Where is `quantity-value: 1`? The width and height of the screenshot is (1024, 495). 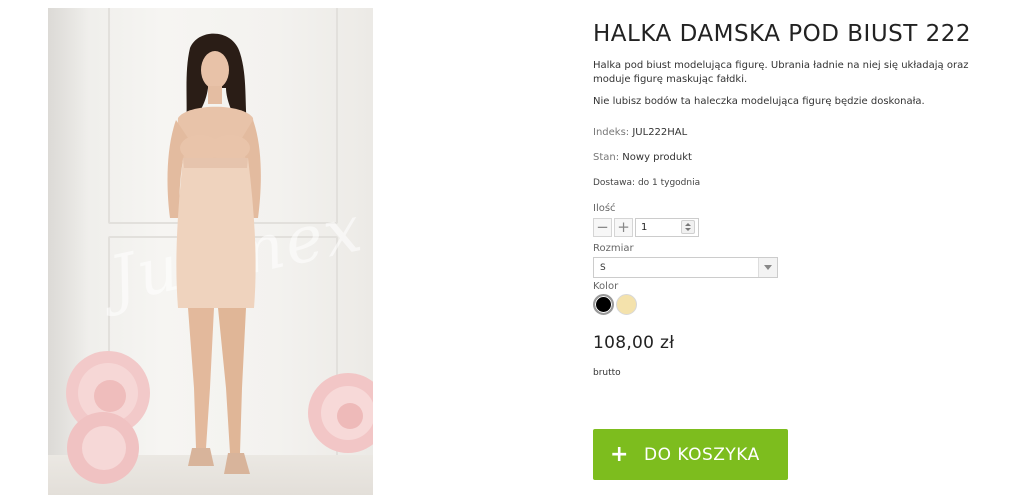
quantity-value: 1 is located at coordinates (644, 227).